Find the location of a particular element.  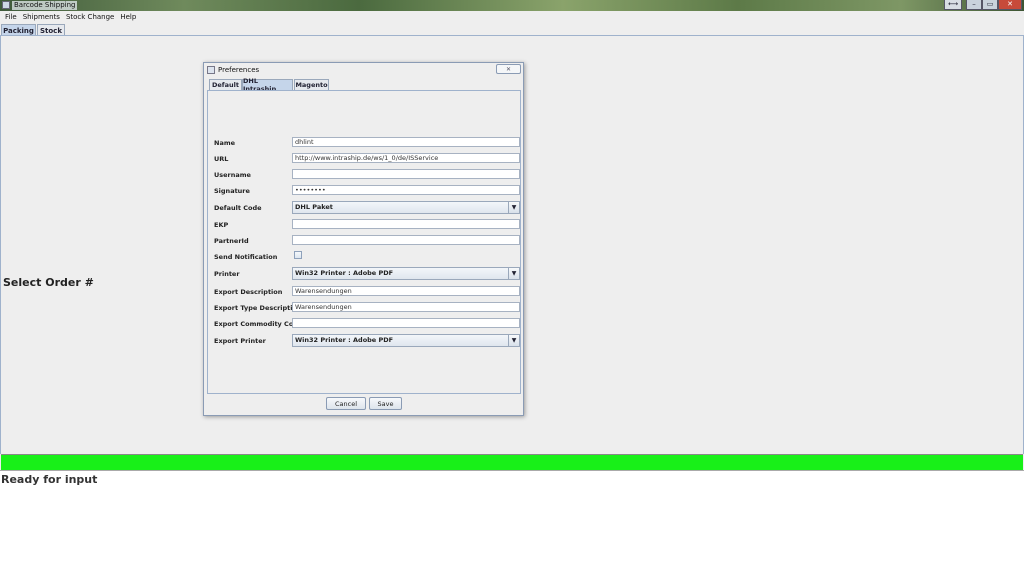

default-code-select: DHL Paket ▼ is located at coordinates (406, 207).